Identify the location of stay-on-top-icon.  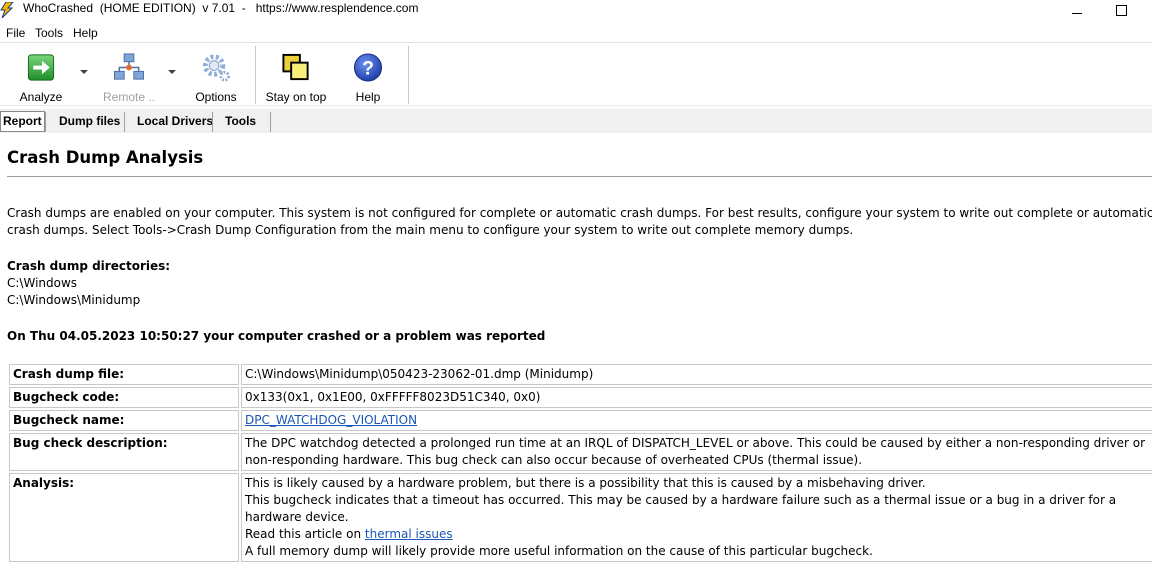
(295, 67).